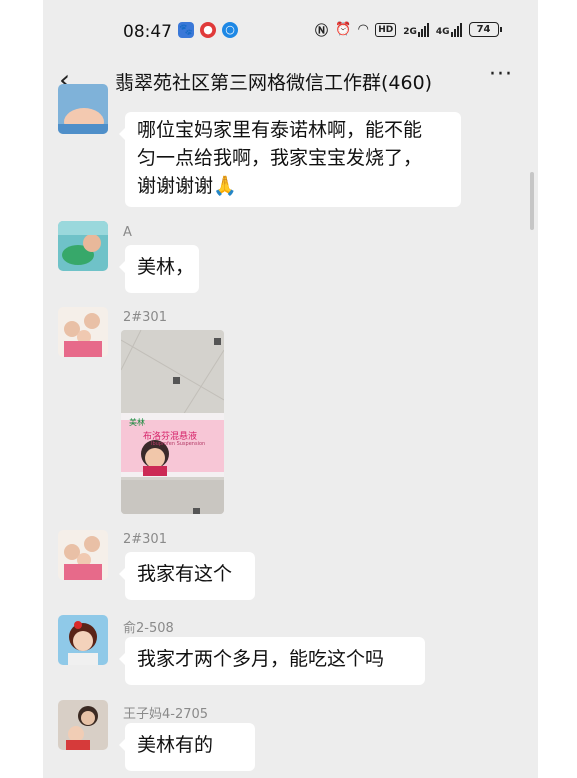 The height and width of the screenshot is (778, 577). What do you see at coordinates (187, 186) in the screenshot?
I see `message-line: 谢谢谢谢🙏` at bounding box center [187, 186].